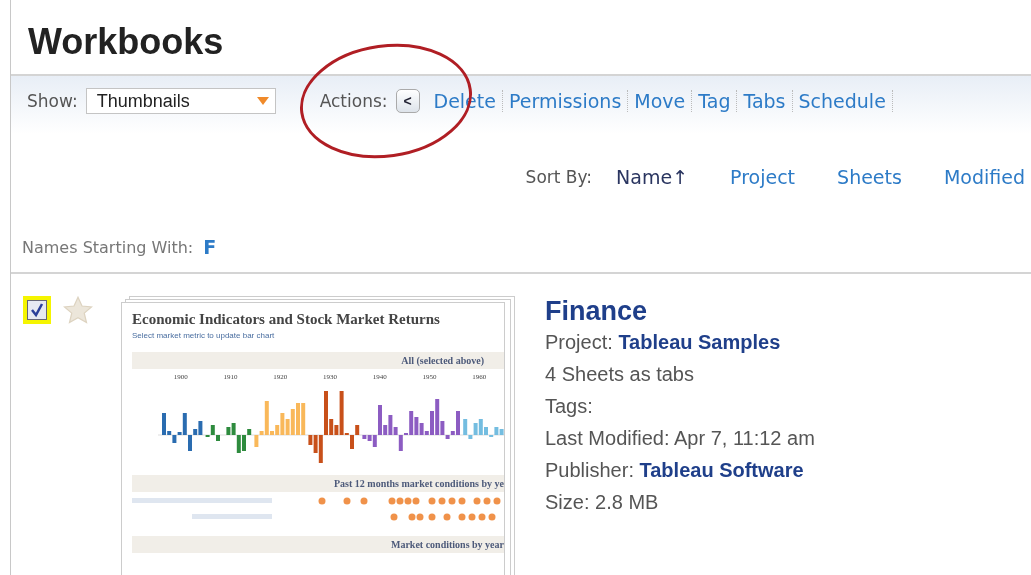 Image resolution: width=1031 pixels, height=575 pixels. I want to click on sort-link: Project, so click(763, 177).